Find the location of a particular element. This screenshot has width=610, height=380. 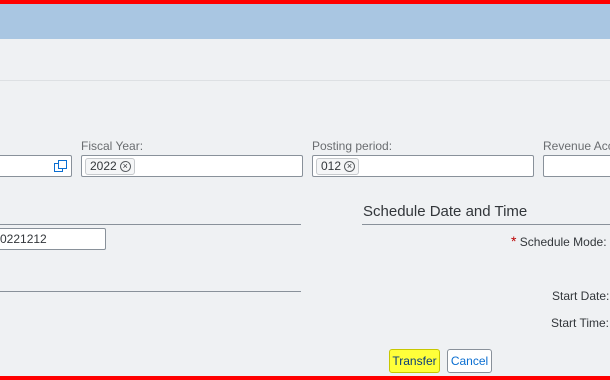

run-id-input: 0221212 is located at coordinates (53, 239).